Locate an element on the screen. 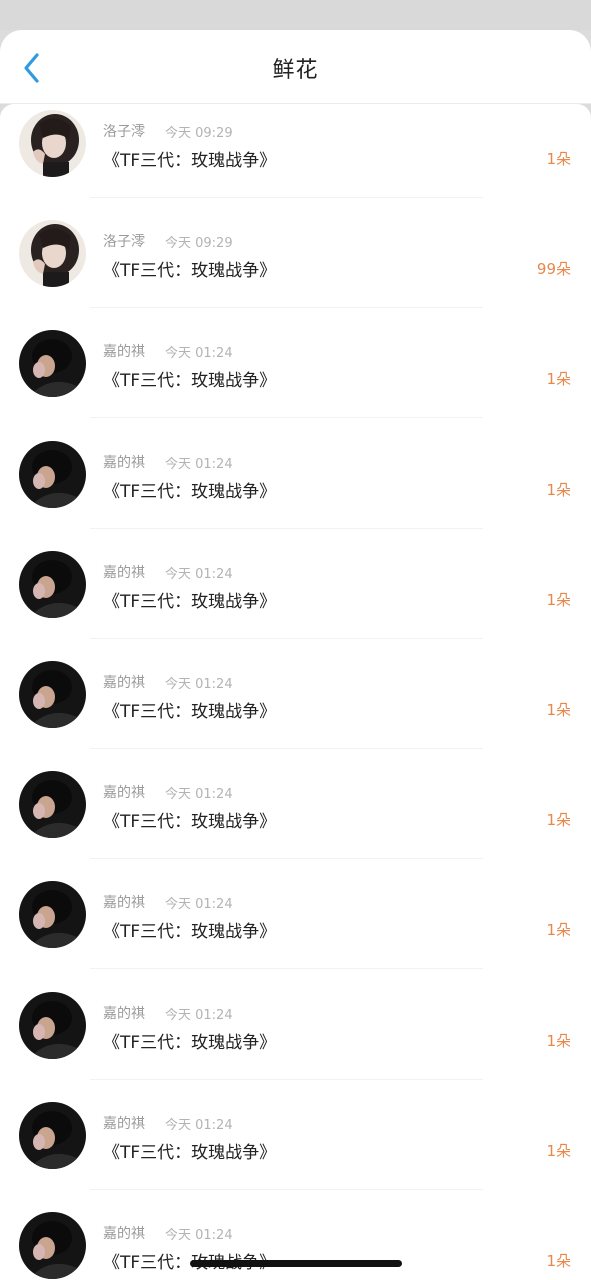  status-bar is located at coordinates (295, 15).